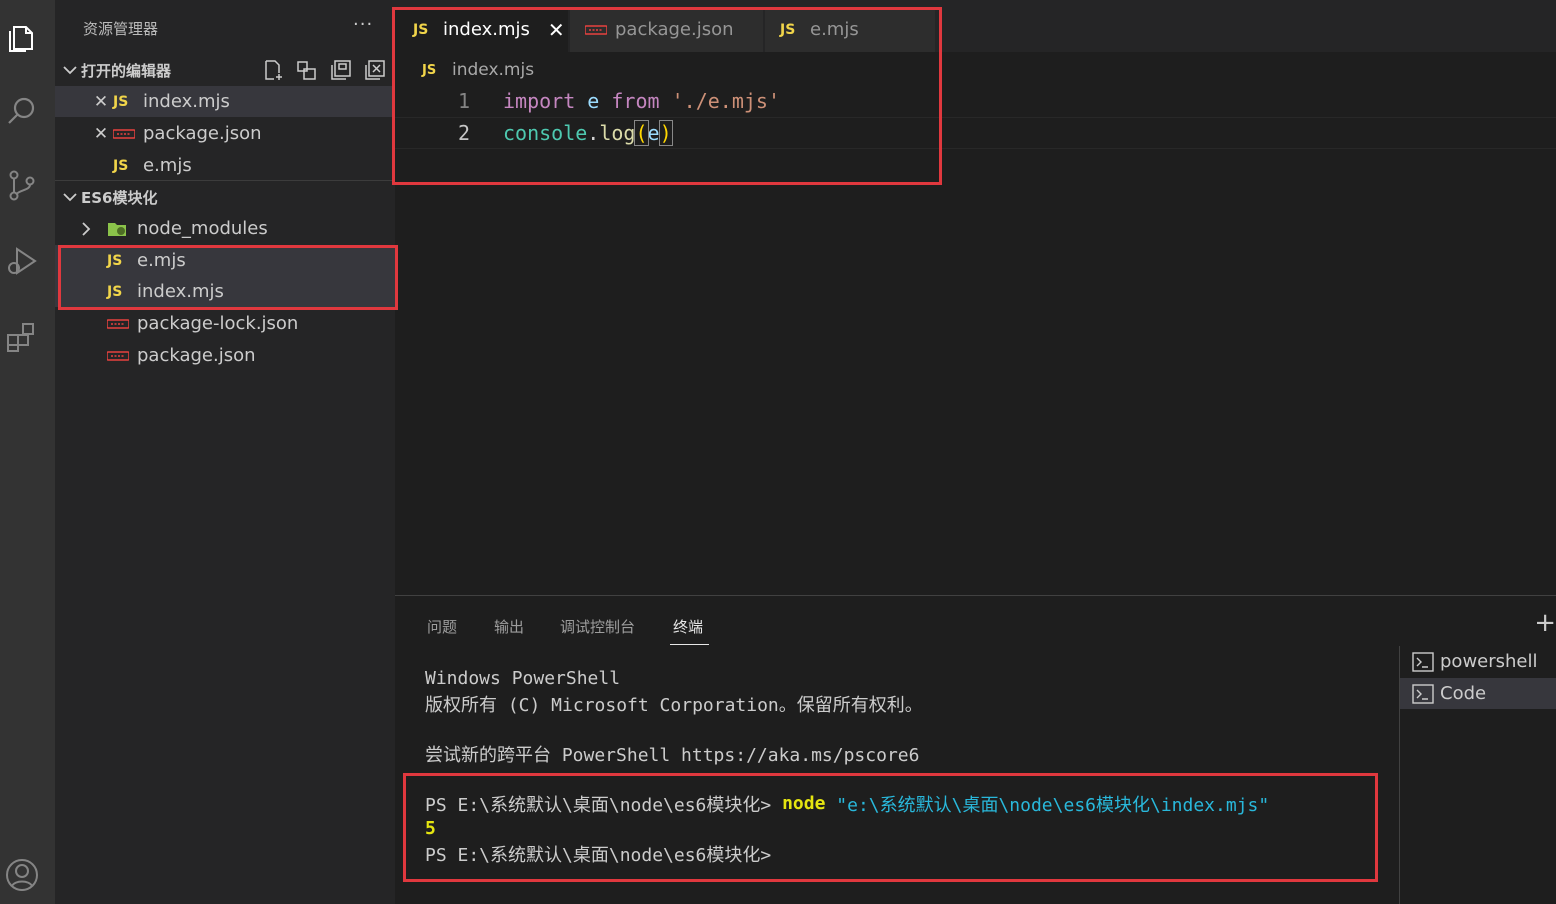  What do you see at coordinates (121, 29) in the screenshot?
I see `sidebar-title: 资源管理器` at bounding box center [121, 29].